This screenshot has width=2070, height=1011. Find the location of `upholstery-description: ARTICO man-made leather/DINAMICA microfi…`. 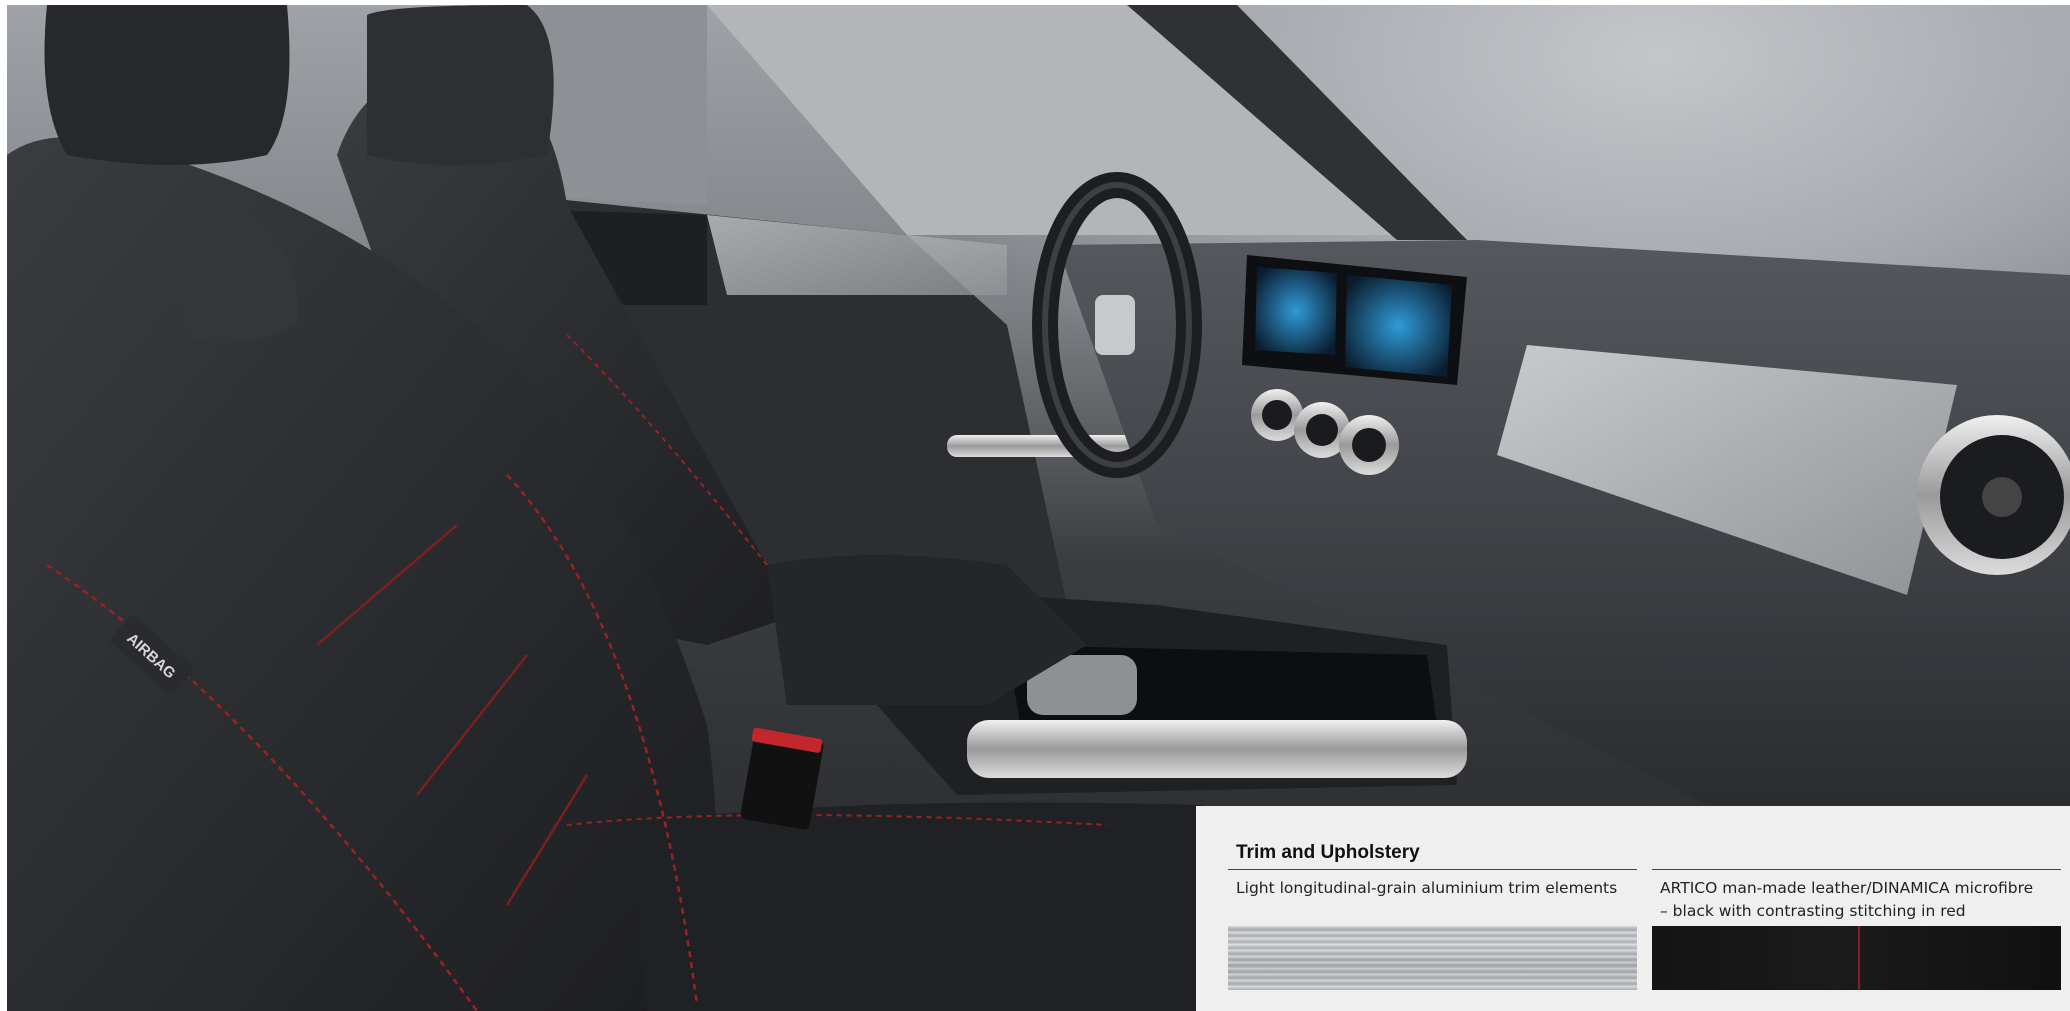

upholstery-description: ARTICO man-made leather/DINAMICA microfi… is located at coordinates (1862, 900).